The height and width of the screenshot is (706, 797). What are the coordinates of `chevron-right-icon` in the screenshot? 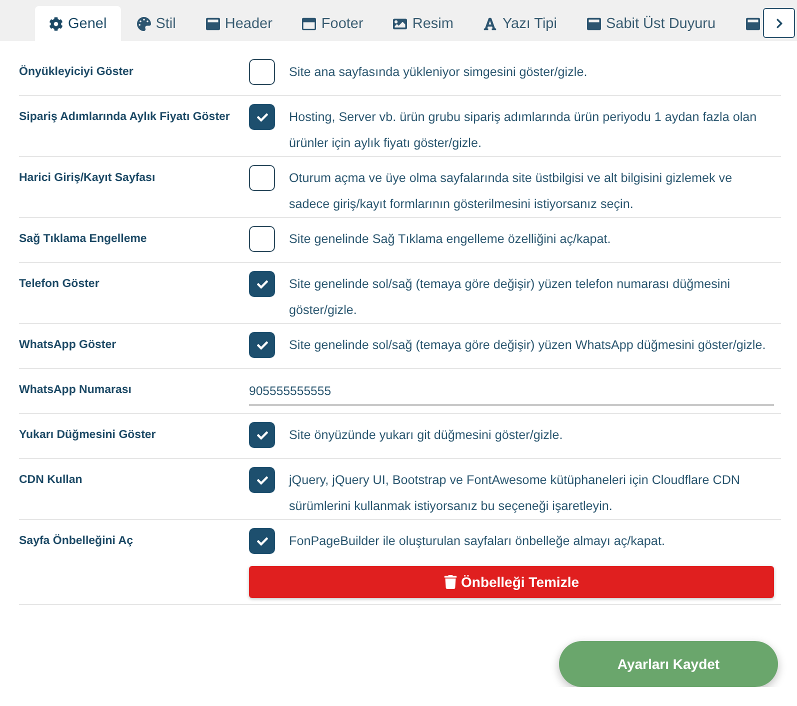 It's located at (779, 23).